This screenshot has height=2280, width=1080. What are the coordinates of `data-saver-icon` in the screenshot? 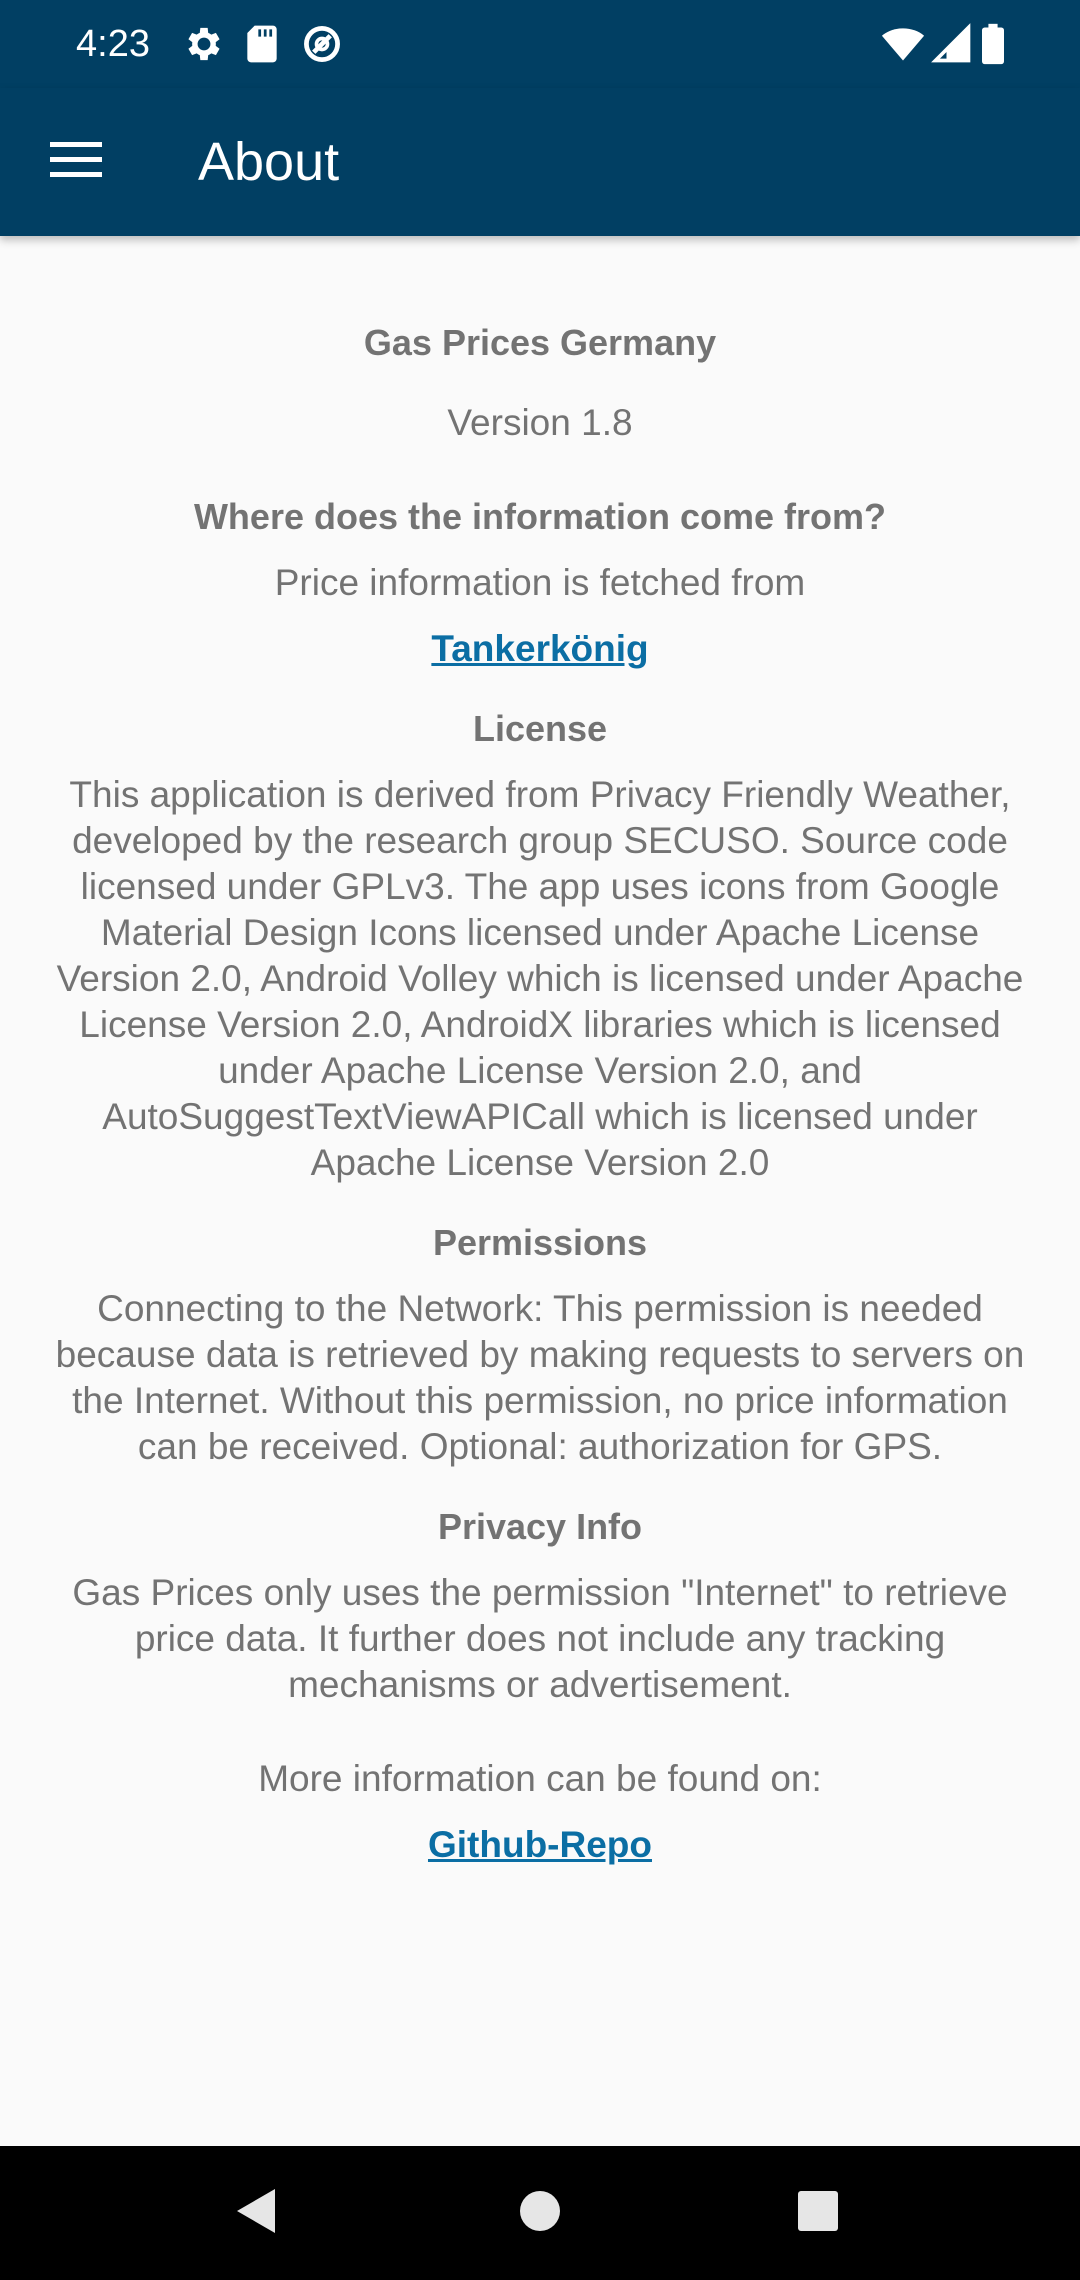 It's located at (322, 44).